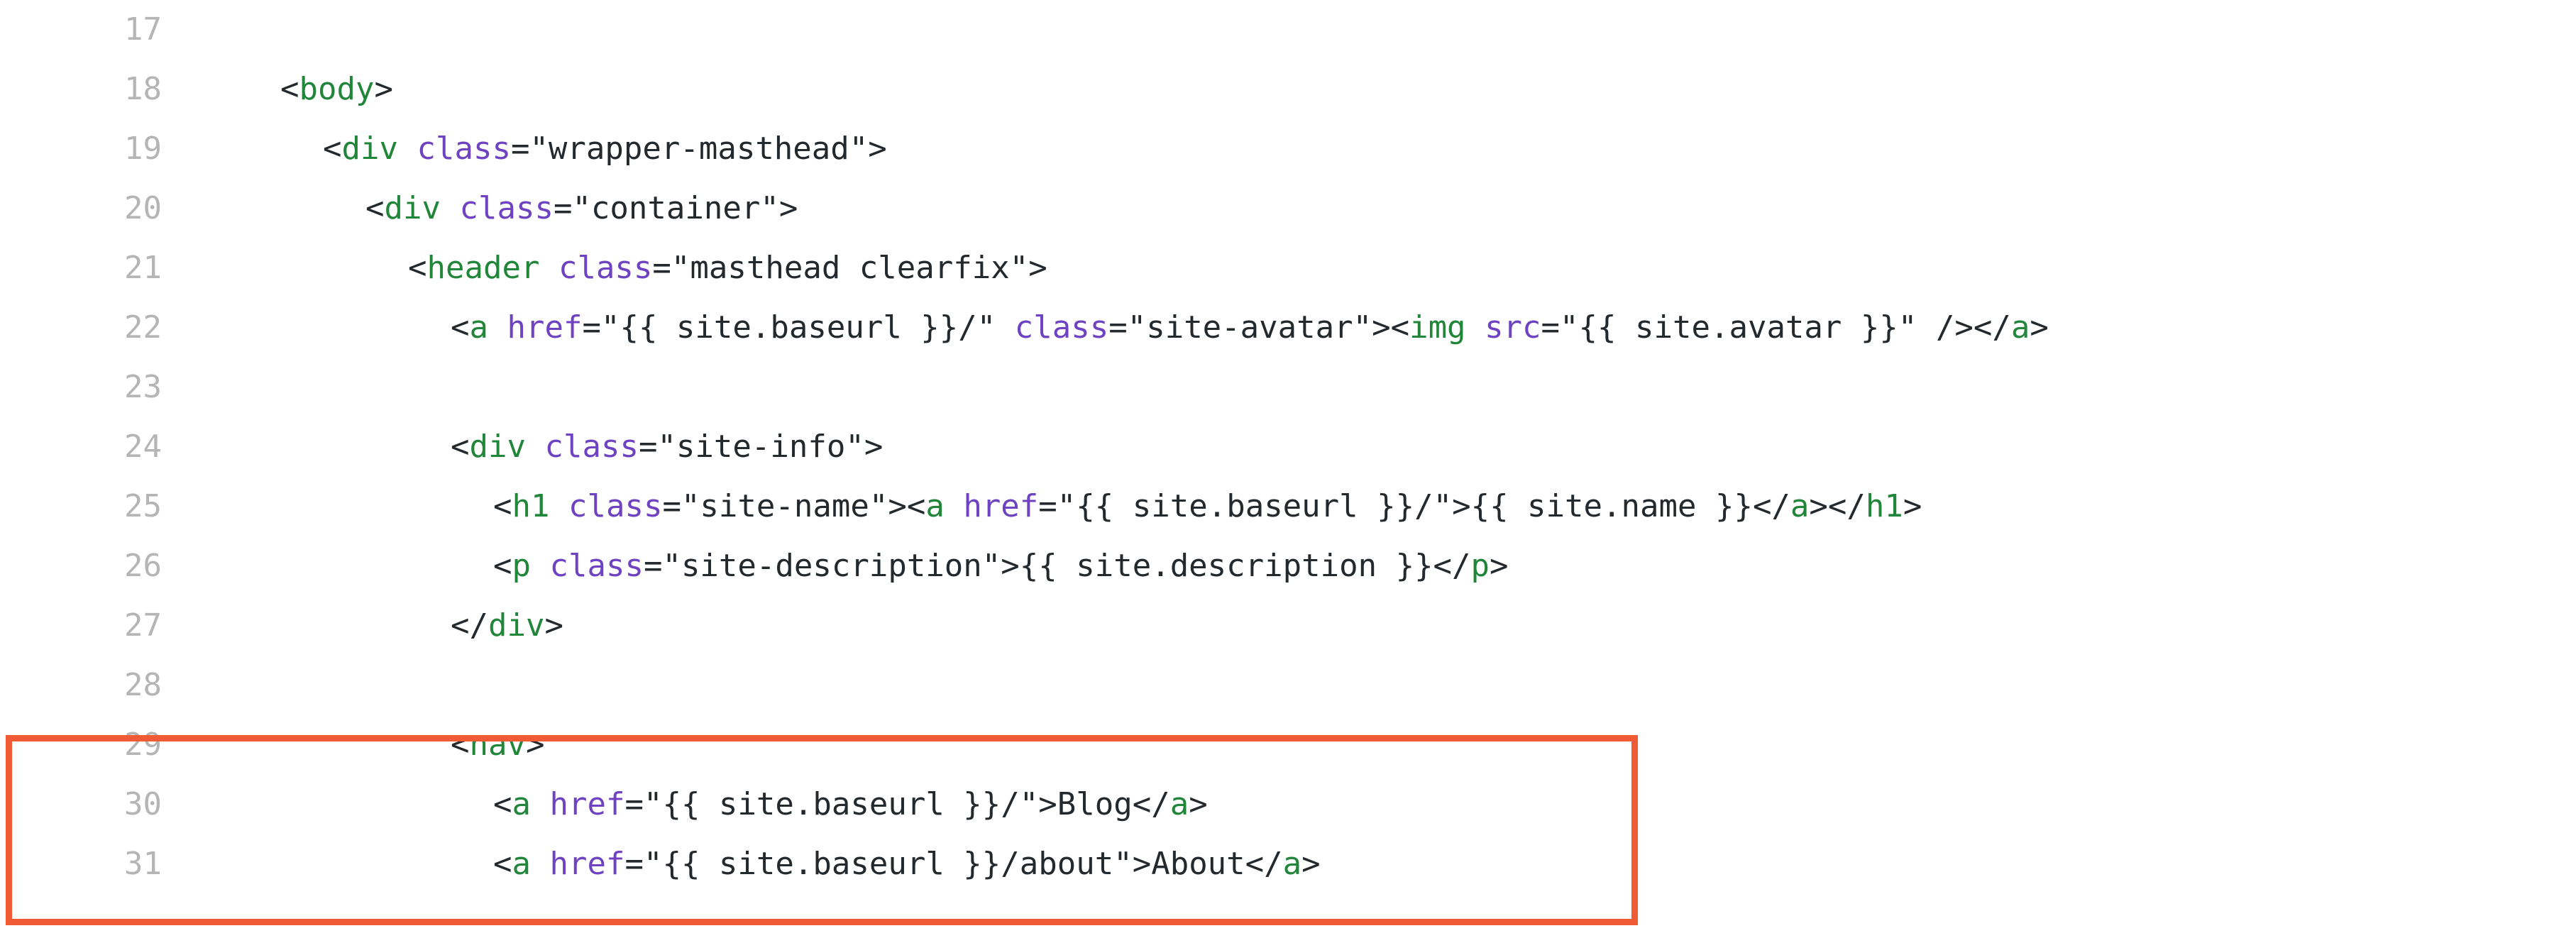  I want to click on code-token: src, so click(1513, 328).